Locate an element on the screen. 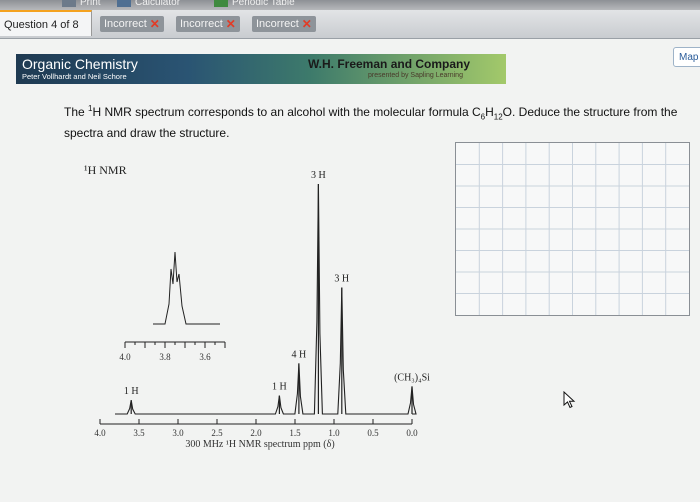 The width and height of the screenshot is (700, 502). top-toolbar: Print Calculator Periodic Table is located at coordinates (350, 5).